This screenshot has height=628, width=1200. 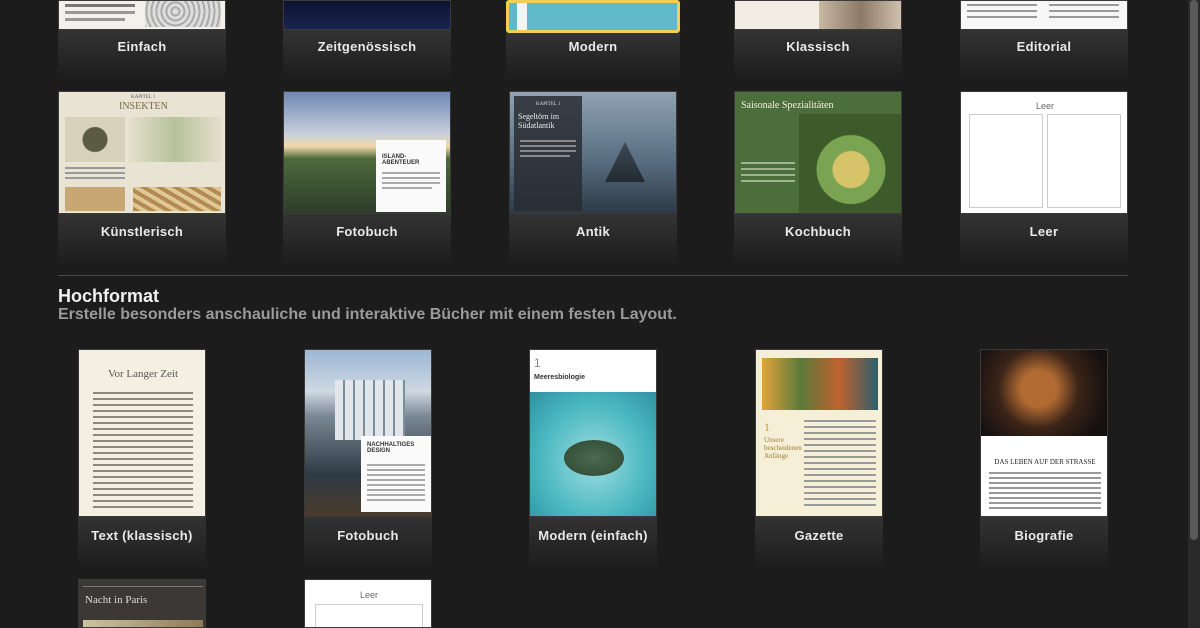 I want to click on template-modern-einfach: 1 Meeresbiologie Modern (einfach), so click(x=593, y=459).